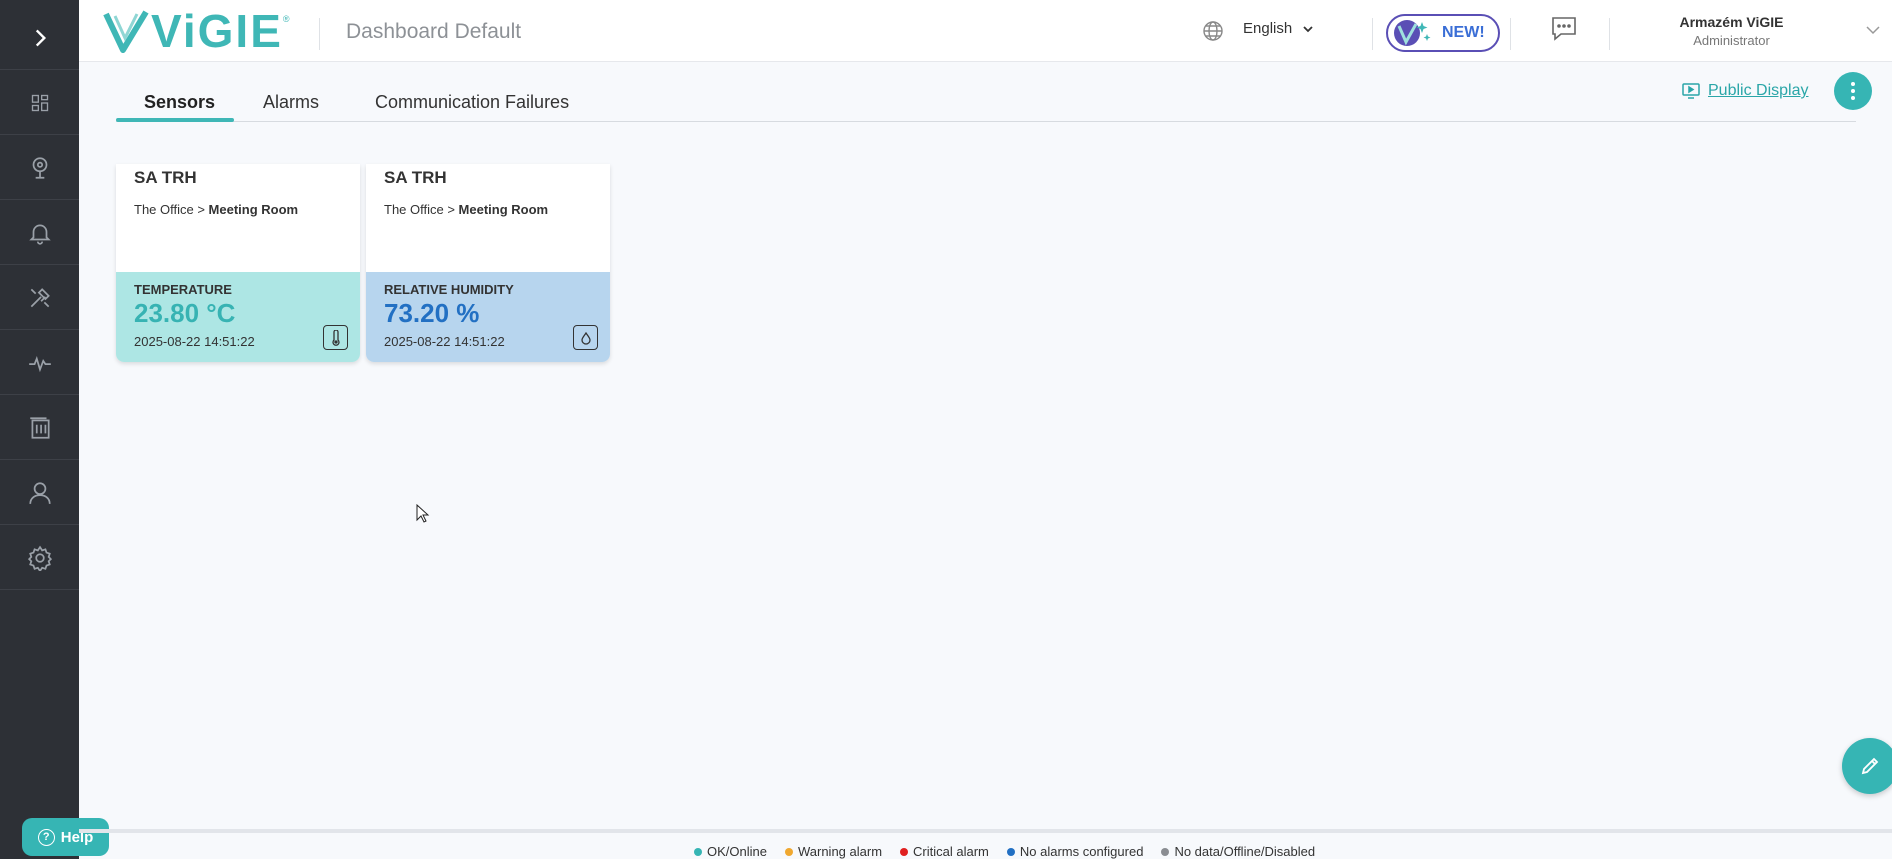 The width and height of the screenshot is (1892, 859). What do you see at coordinates (1870, 766) in the screenshot?
I see `pencil-icon` at bounding box center [1870, 766].